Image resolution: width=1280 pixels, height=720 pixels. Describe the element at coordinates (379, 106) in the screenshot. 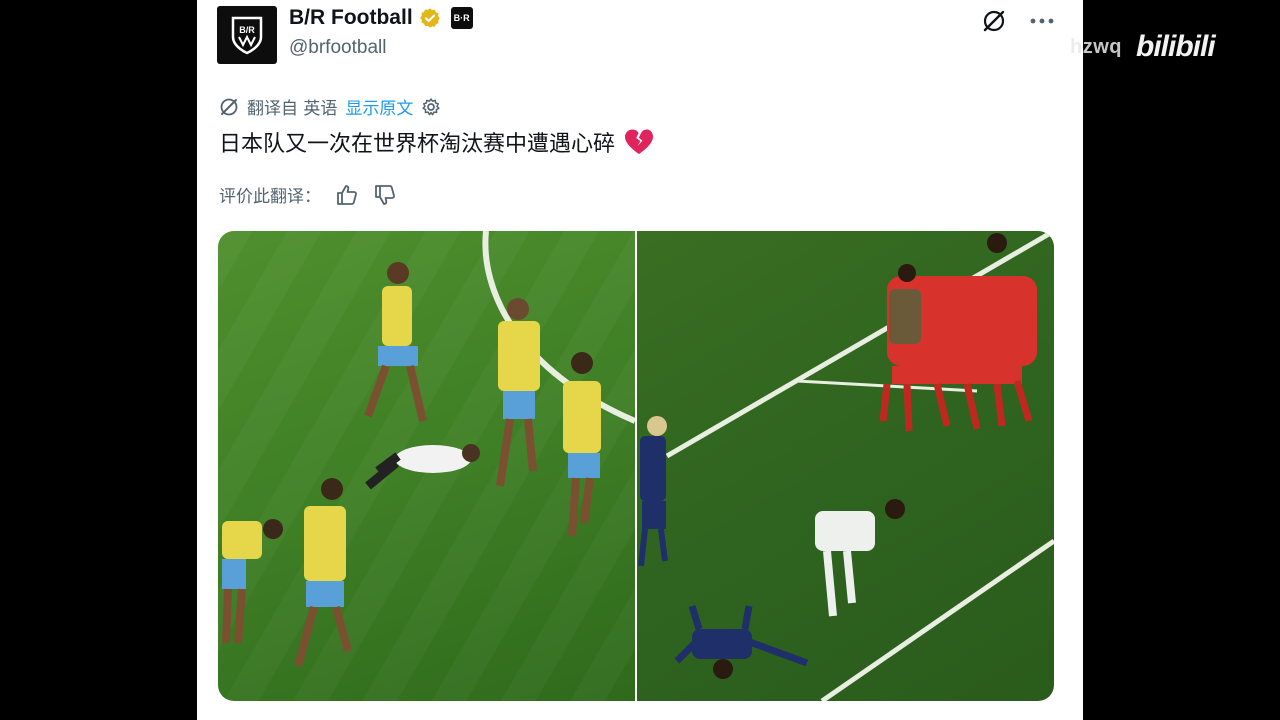

I see `show-original-link: 显示原文` at that location.